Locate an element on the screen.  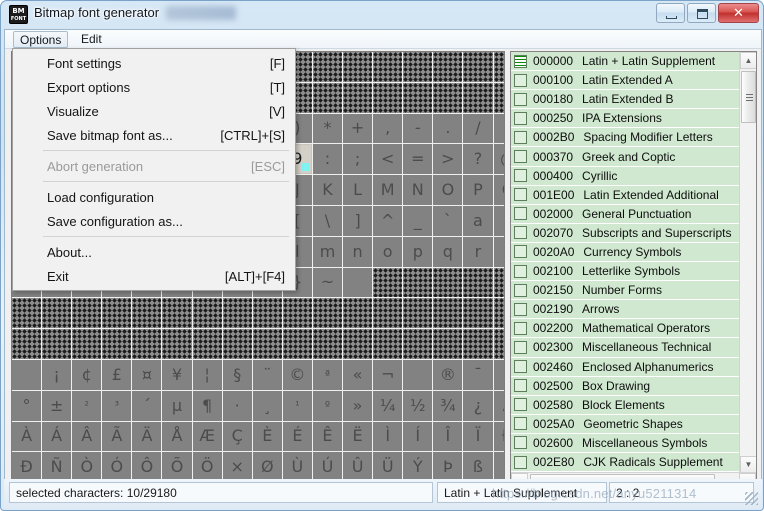
character-cell: à is located at coordinates (498, 467).